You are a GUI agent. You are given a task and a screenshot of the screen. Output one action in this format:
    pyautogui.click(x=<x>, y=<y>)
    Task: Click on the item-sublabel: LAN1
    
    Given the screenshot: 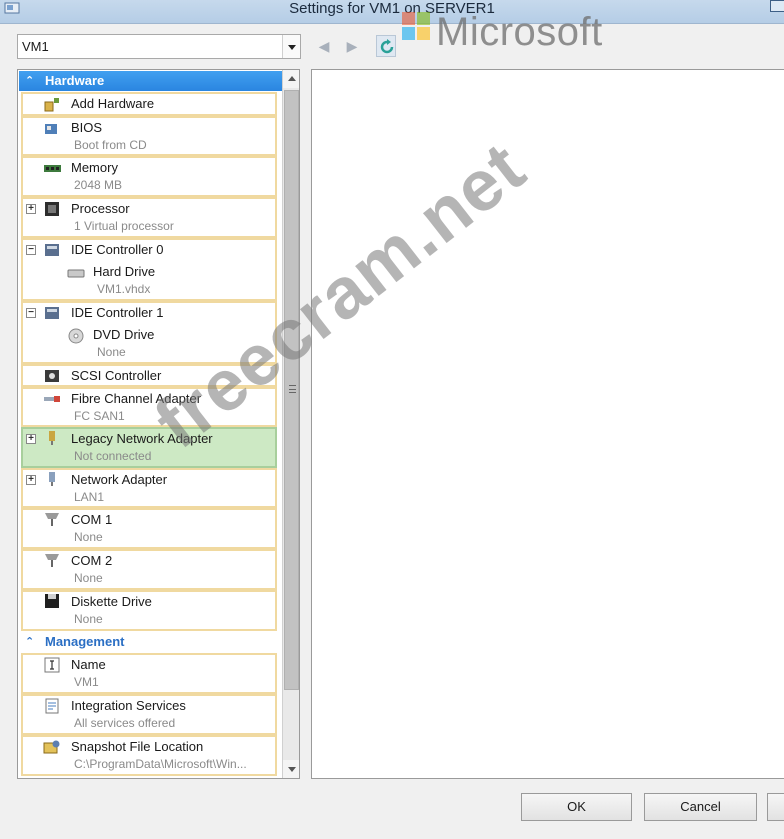 What is the action you would take?
    pyautogui.click(x=89, y=497)
    